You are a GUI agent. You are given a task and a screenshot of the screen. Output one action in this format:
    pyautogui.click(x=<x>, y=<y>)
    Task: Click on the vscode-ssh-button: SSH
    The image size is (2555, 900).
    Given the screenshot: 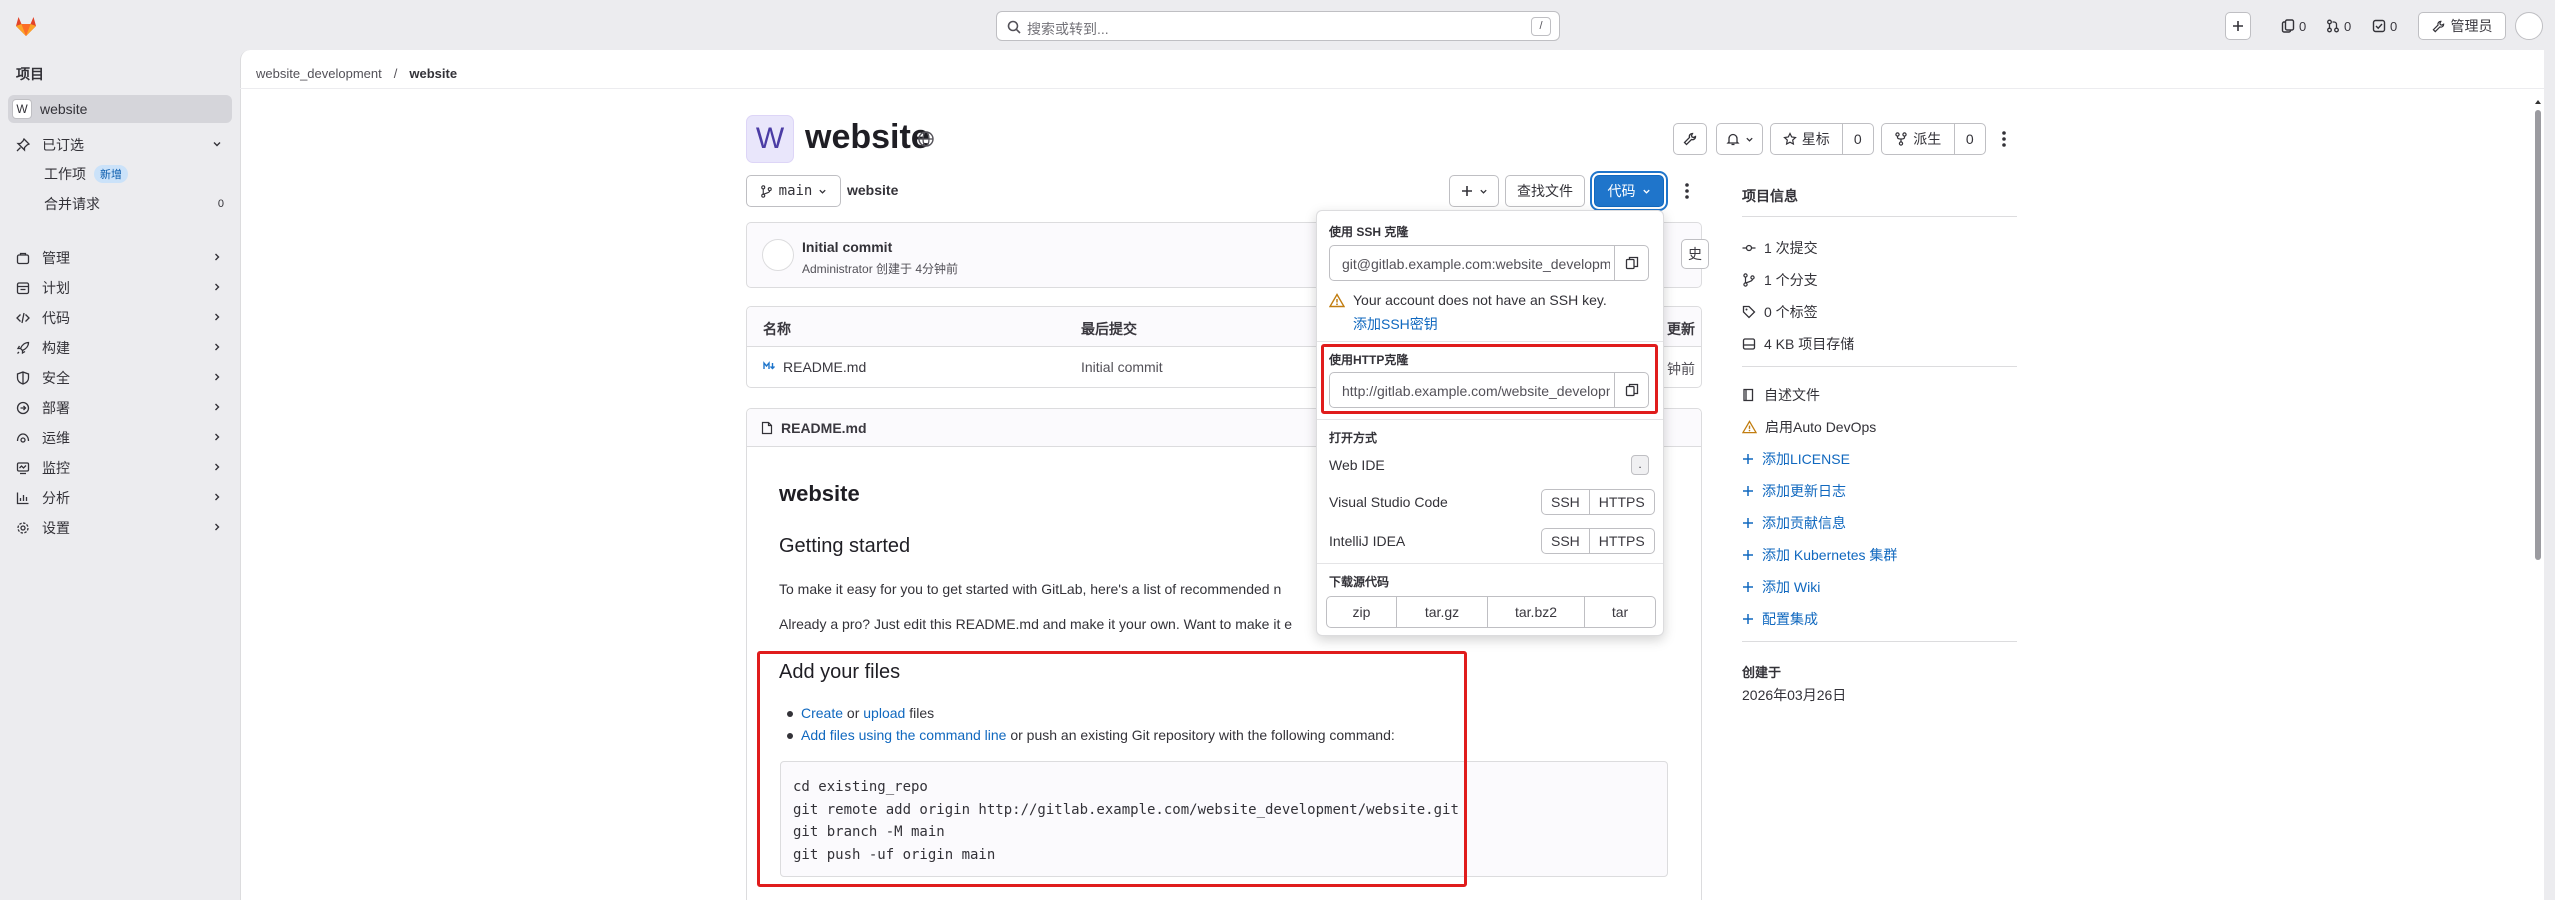 What is the action you would take?
    pyautogui.click(x=1566, y=502)
    